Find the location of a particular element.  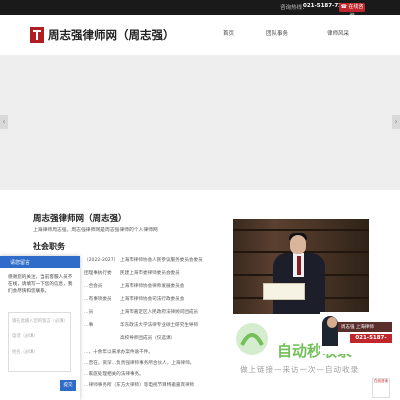

duty-left-item: …事 is located at coordinates (89, 325).